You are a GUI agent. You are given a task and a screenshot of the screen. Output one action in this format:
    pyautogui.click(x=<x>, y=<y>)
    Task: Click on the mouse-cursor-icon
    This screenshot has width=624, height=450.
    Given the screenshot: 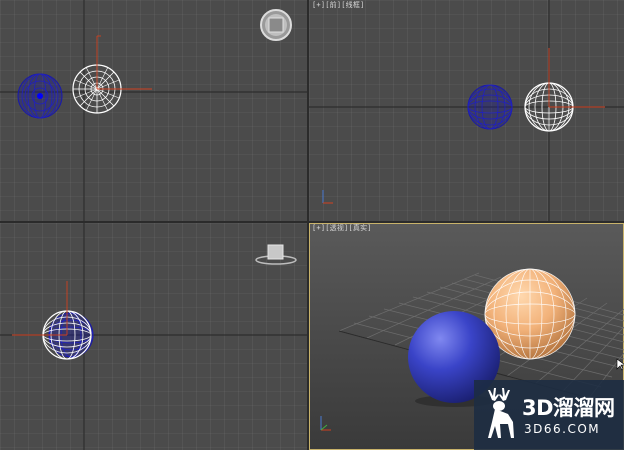 What is the action you would take?
    pyautogui.click(x=620, y=364)
    